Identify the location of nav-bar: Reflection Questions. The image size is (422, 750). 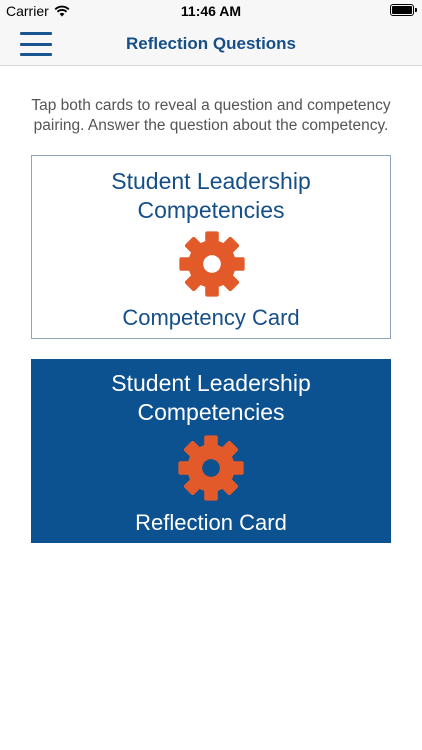
(211, 44).